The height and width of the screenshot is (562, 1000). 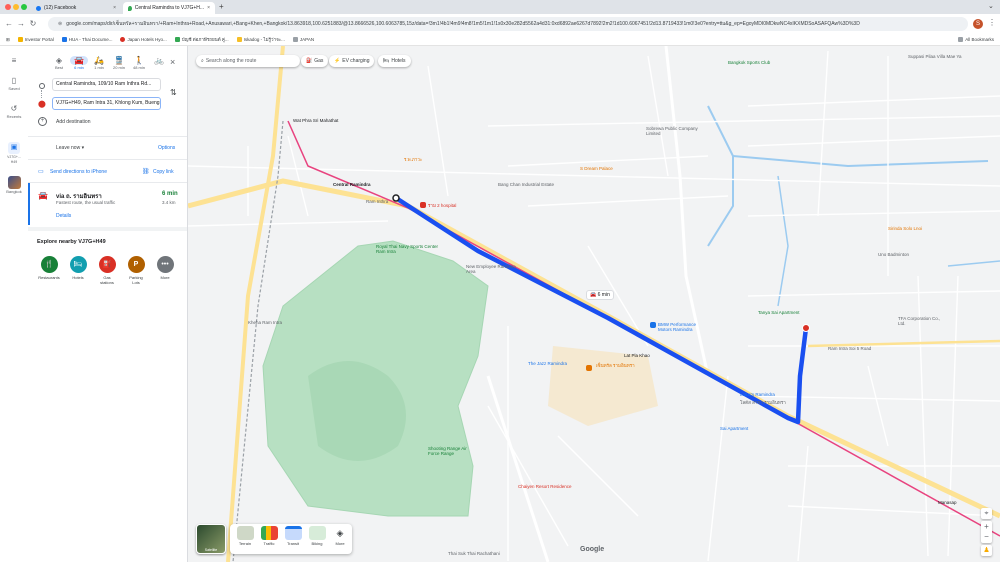 What do you see at coordinates (986, 537) in the screenshot?
I see `zoom-out-button: −` at bounding box center [986, 537].